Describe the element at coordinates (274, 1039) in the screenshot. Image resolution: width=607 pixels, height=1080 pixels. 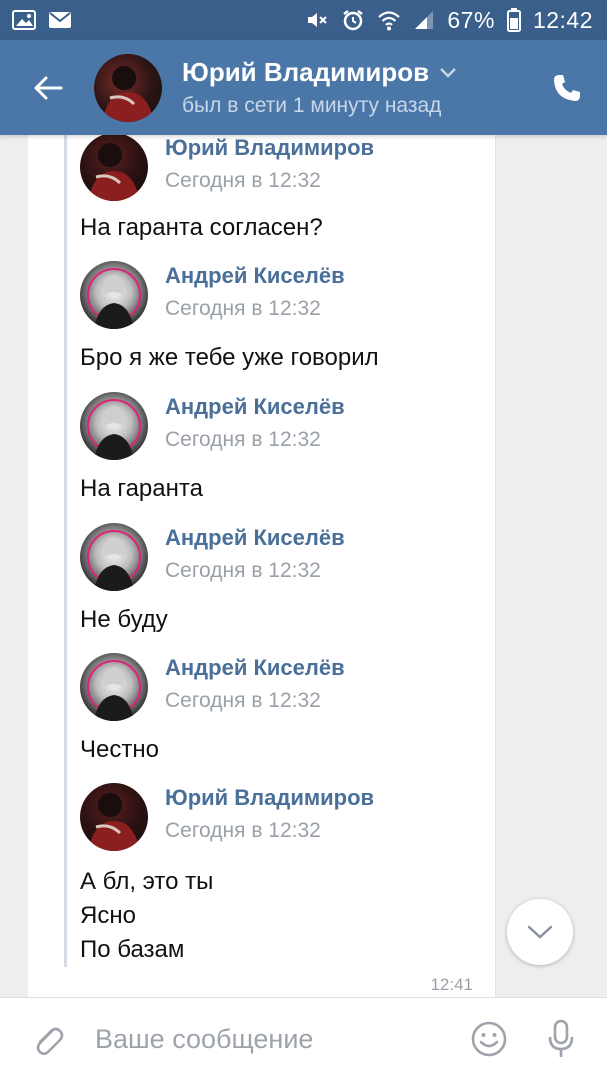
I see `message-input` at that location.